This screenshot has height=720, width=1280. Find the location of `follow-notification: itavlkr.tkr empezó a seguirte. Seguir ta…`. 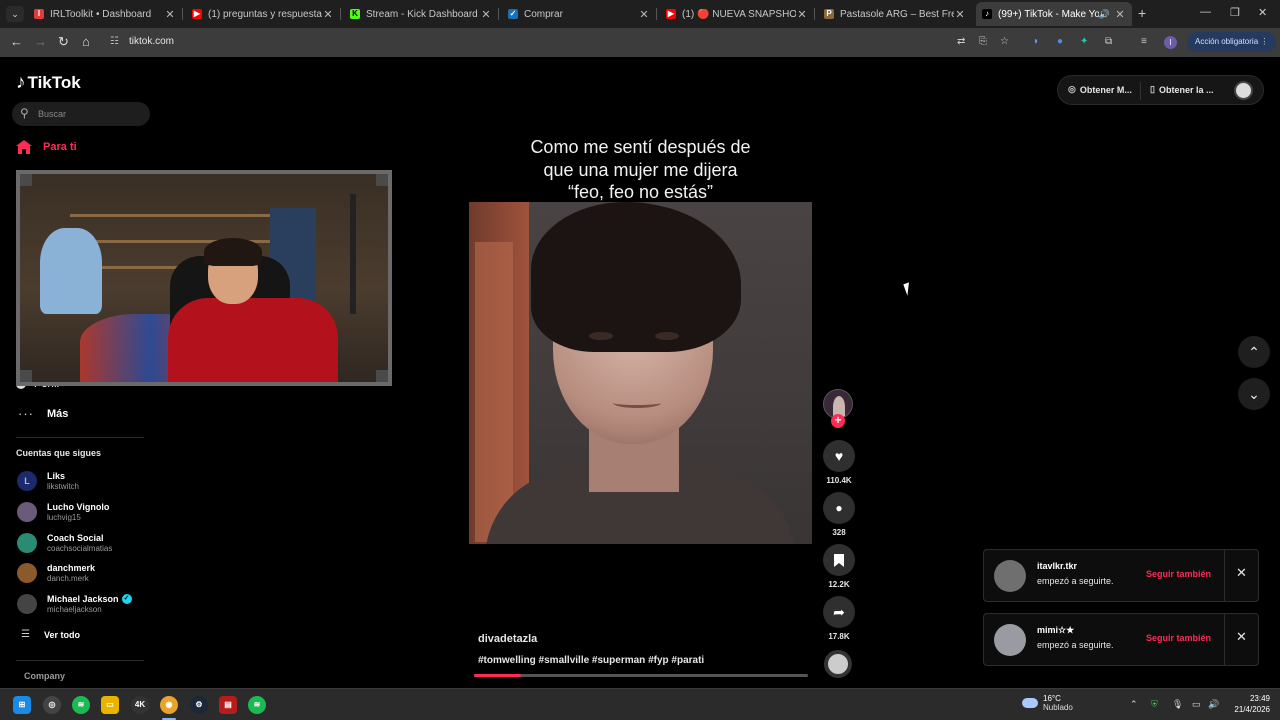

follow-notification: itavlkr.tkr empezó a seguirte. Seguir ta… is located at coordinates (1121, 575).